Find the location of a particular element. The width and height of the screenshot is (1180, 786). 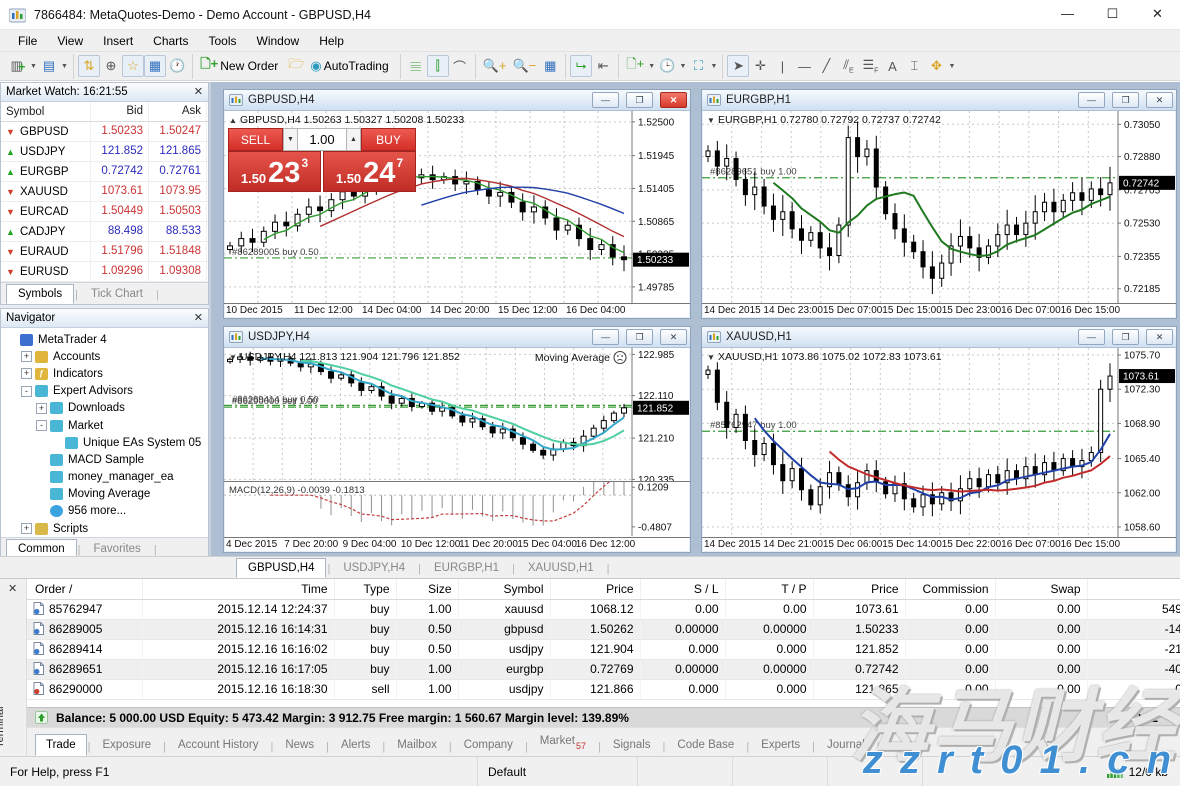

periods-button: 🕒 is located at coordinates (667, 66).